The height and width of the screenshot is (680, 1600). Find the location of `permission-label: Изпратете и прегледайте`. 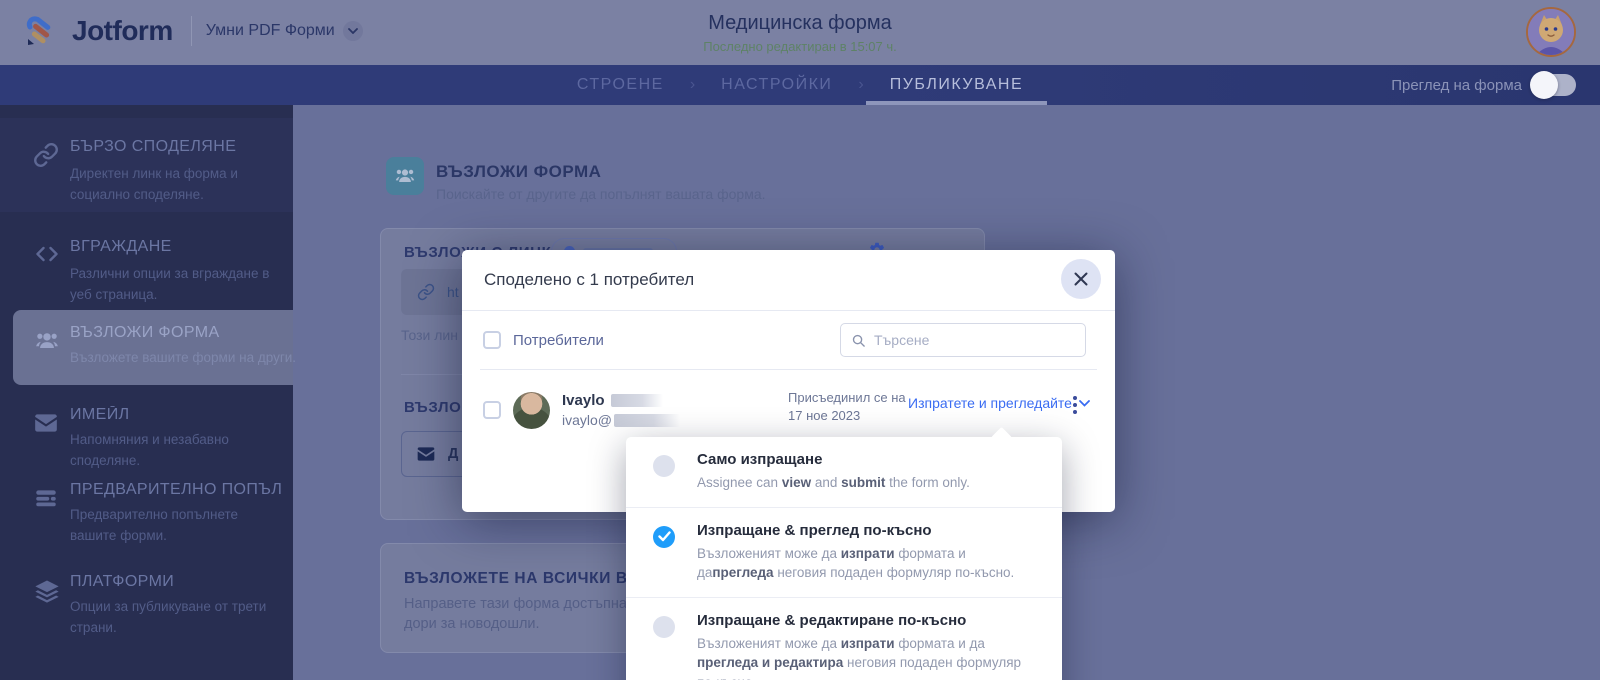

permission-label: Изпратете и прегледайте is located at coordinates (990, 403).